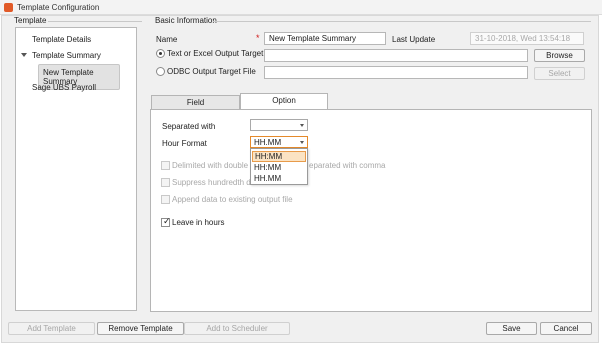  Describe the element at coordinates (51, 328) in the screenshot. I see `add-template-button: Add Template` at that location.